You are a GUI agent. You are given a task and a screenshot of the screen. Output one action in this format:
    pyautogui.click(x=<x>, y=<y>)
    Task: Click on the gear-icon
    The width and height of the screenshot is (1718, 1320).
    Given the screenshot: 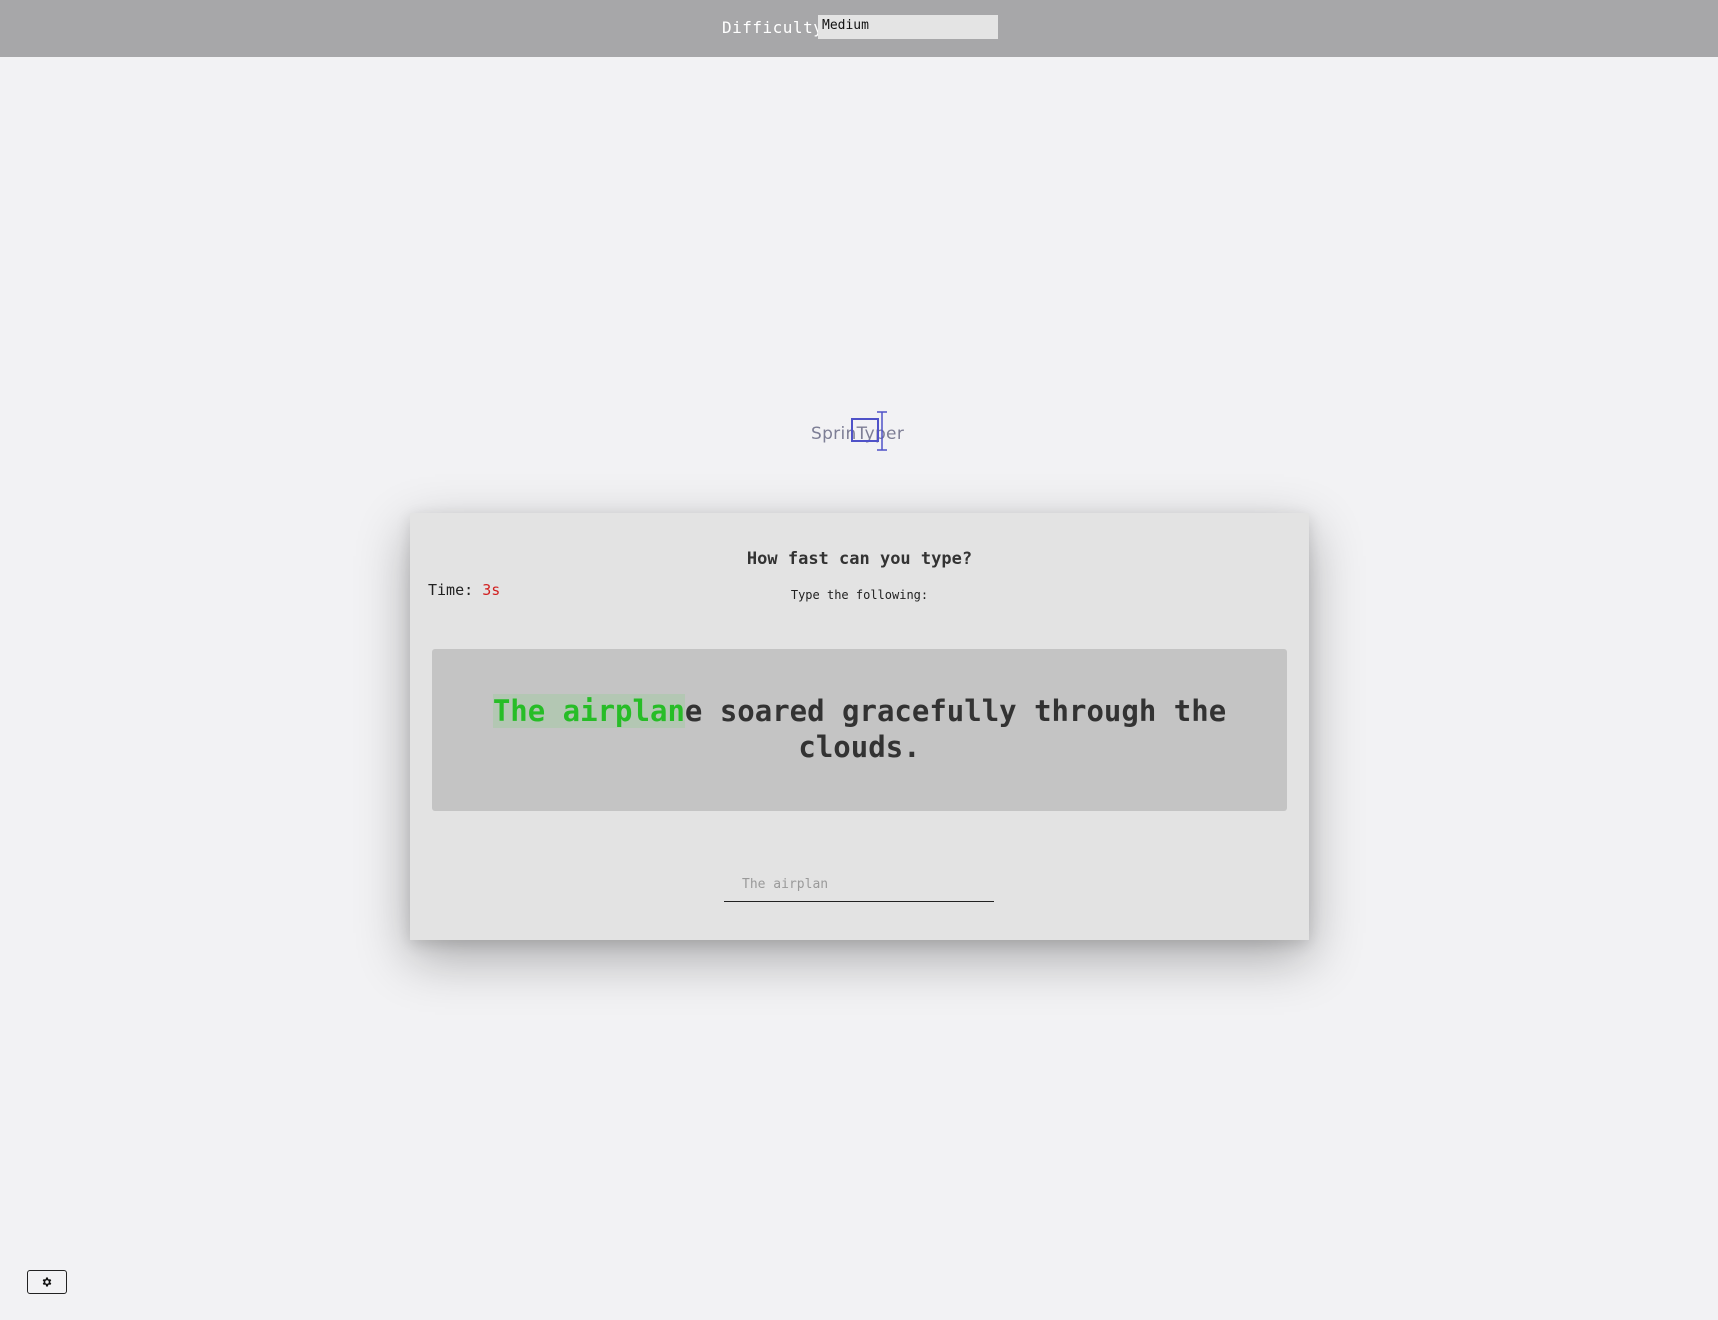 What is the action you would take?
    pyautogui.click(x=47, y=1282)
    